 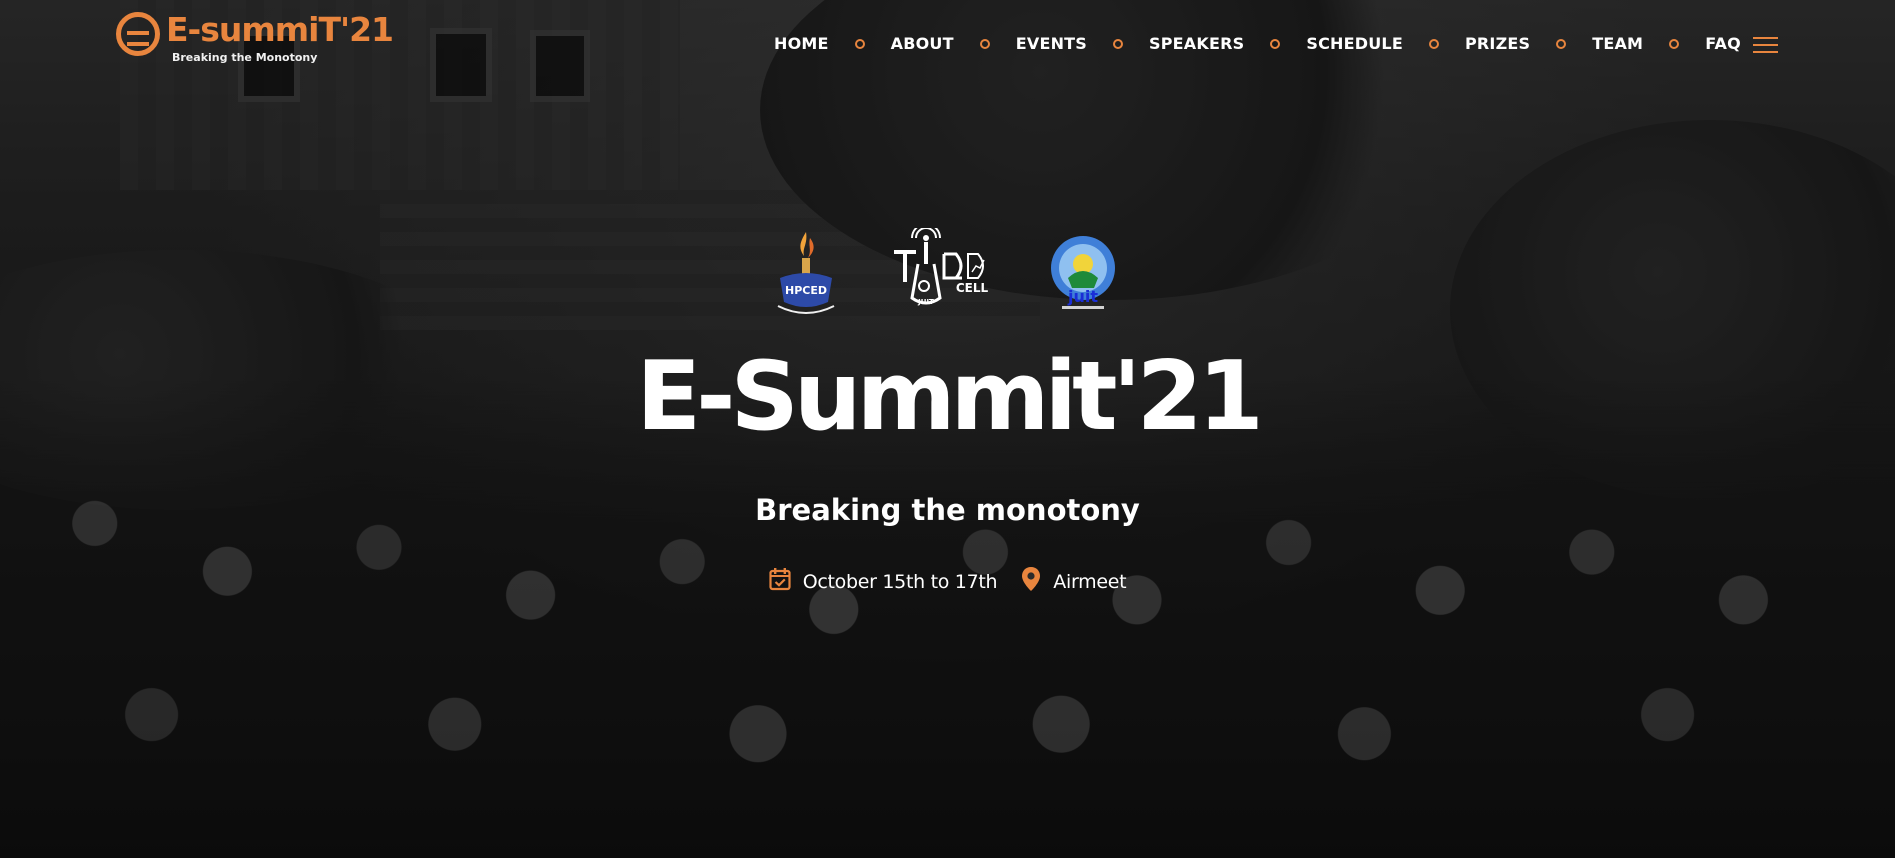 I want to click on logo-mark-icon, so click(x=138, y=34).